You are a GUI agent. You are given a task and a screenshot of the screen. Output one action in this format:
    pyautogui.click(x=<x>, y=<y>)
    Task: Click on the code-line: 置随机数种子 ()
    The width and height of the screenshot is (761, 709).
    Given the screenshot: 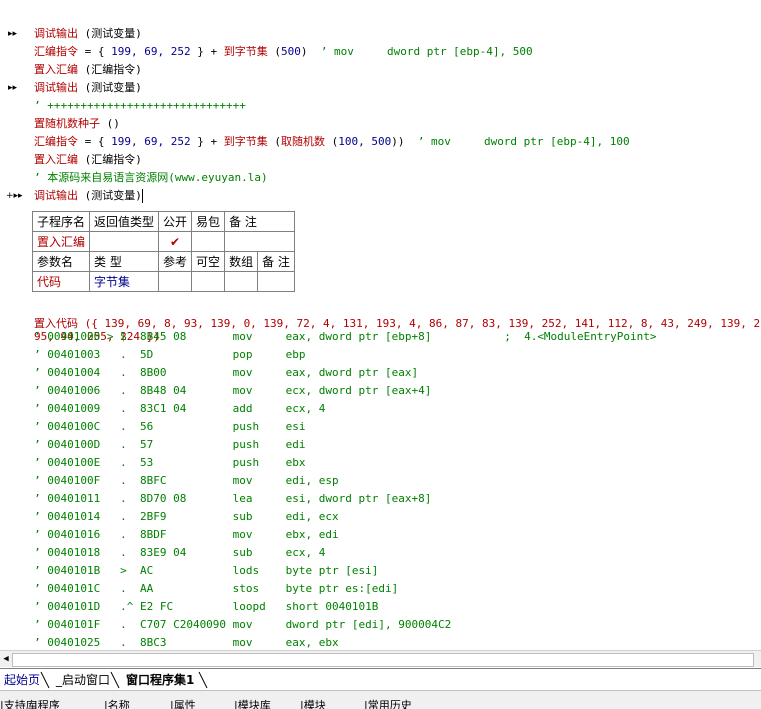 What is the action you would take?
    pyautogui.click(x=380, y=124)
    